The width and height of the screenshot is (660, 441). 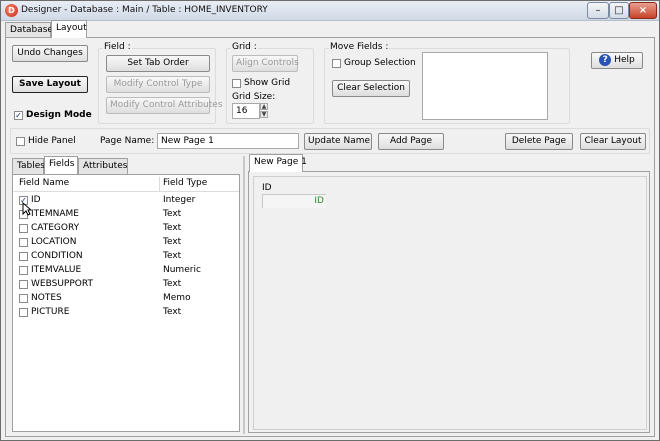 What do you see at coordinates (319, 201) in the screenshot?
I see `id-field-value: ID` at bounding box center [319, 201].